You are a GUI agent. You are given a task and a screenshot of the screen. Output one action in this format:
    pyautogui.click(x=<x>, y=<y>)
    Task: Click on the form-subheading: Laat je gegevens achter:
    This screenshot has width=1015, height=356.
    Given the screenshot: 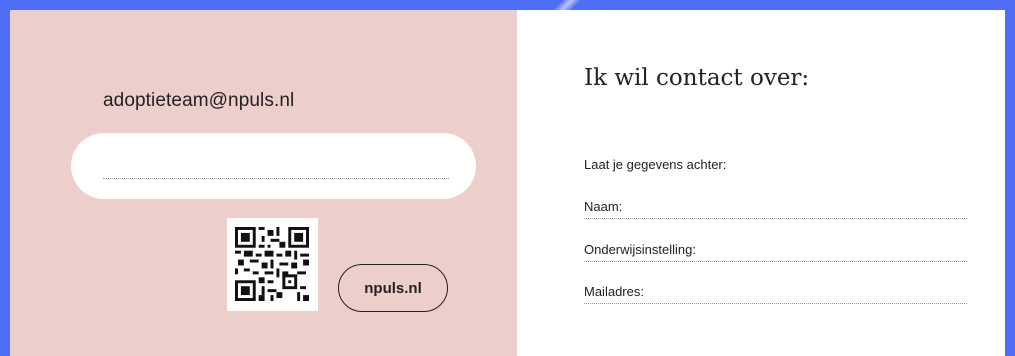 What is the action you would take?
    pyautogui.click(x=655, y=164)
    